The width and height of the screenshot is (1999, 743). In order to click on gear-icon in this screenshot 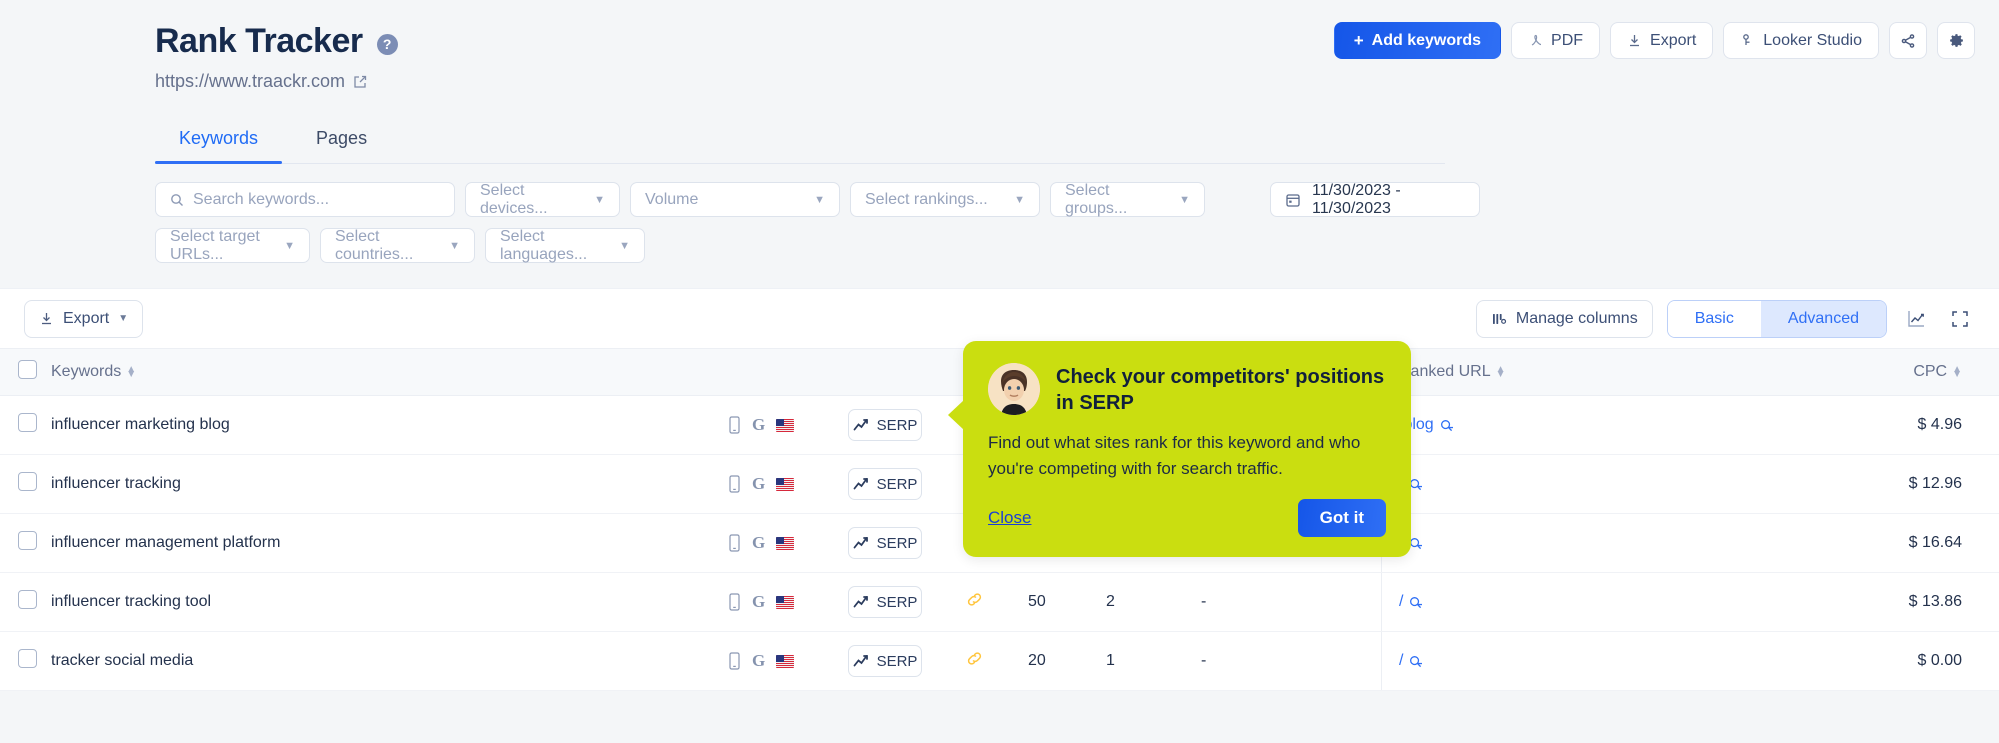, I will do `click(1956, 40)`.